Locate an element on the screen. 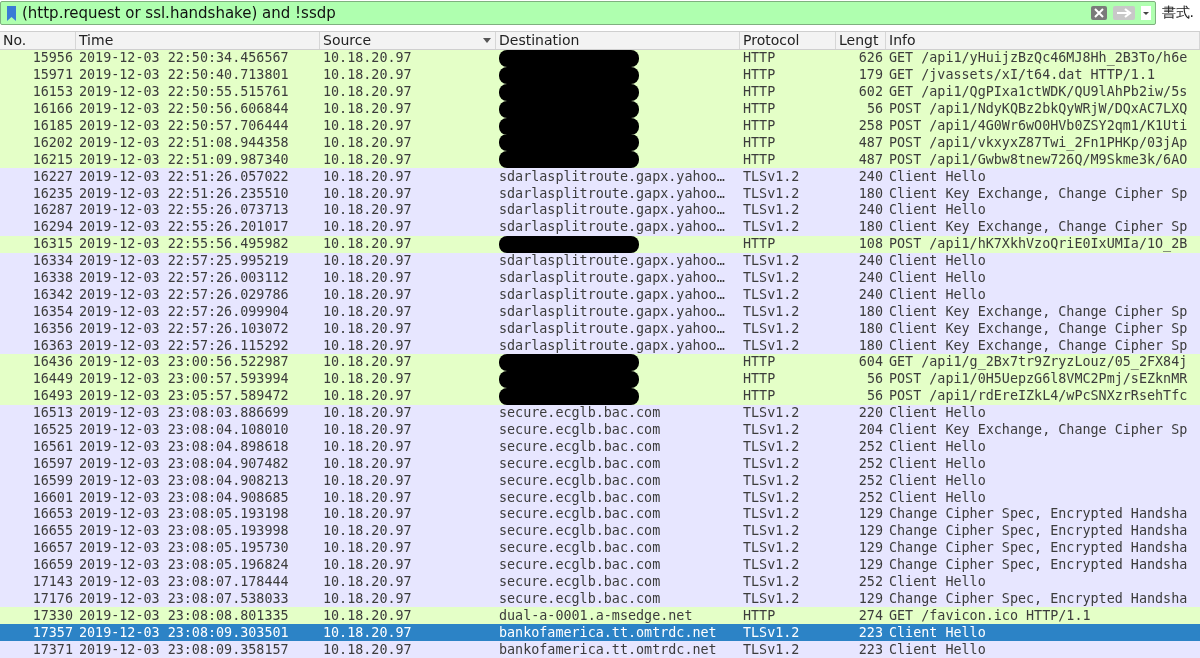 The height and width of the screenshot is (658, 1200). table-cell-text: 16334 is located at coordinates (52, 261).